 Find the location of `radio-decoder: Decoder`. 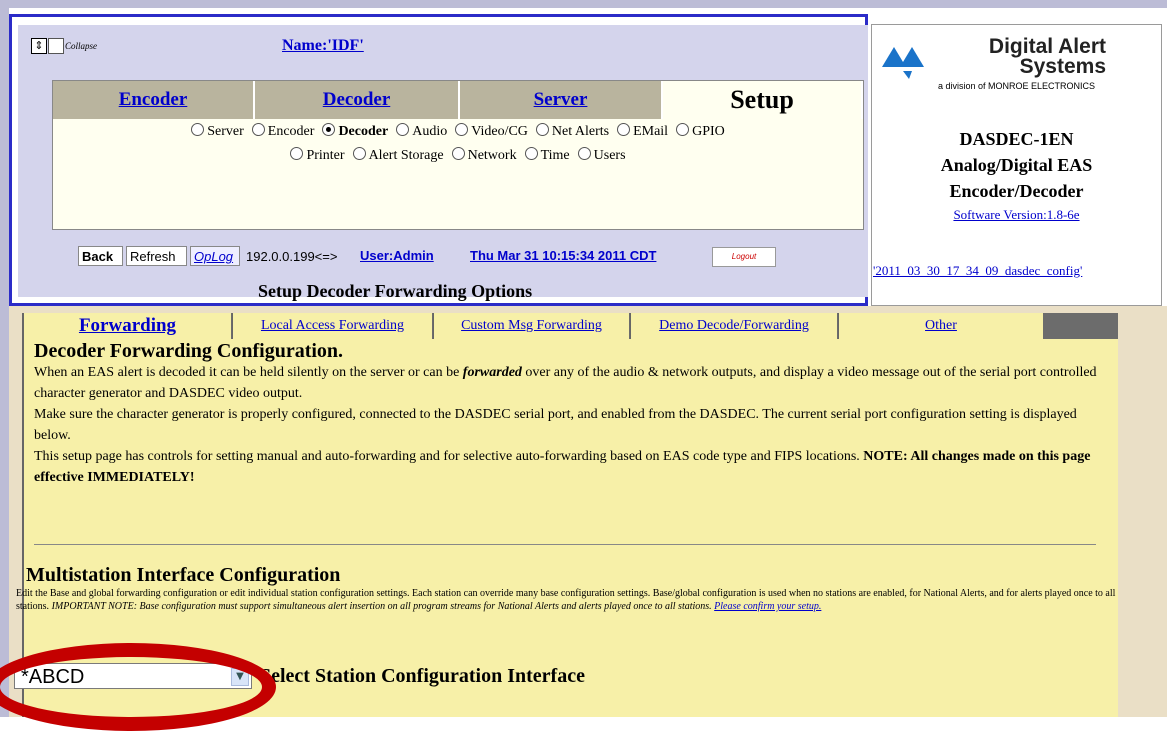

radio-decoder: Decoder is located at coordinates (355, 131).